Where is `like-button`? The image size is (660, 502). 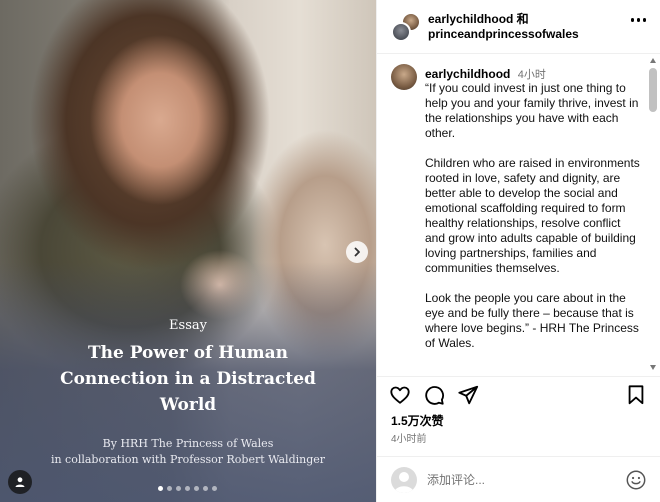
like-button is located at coordinates (400, 395).